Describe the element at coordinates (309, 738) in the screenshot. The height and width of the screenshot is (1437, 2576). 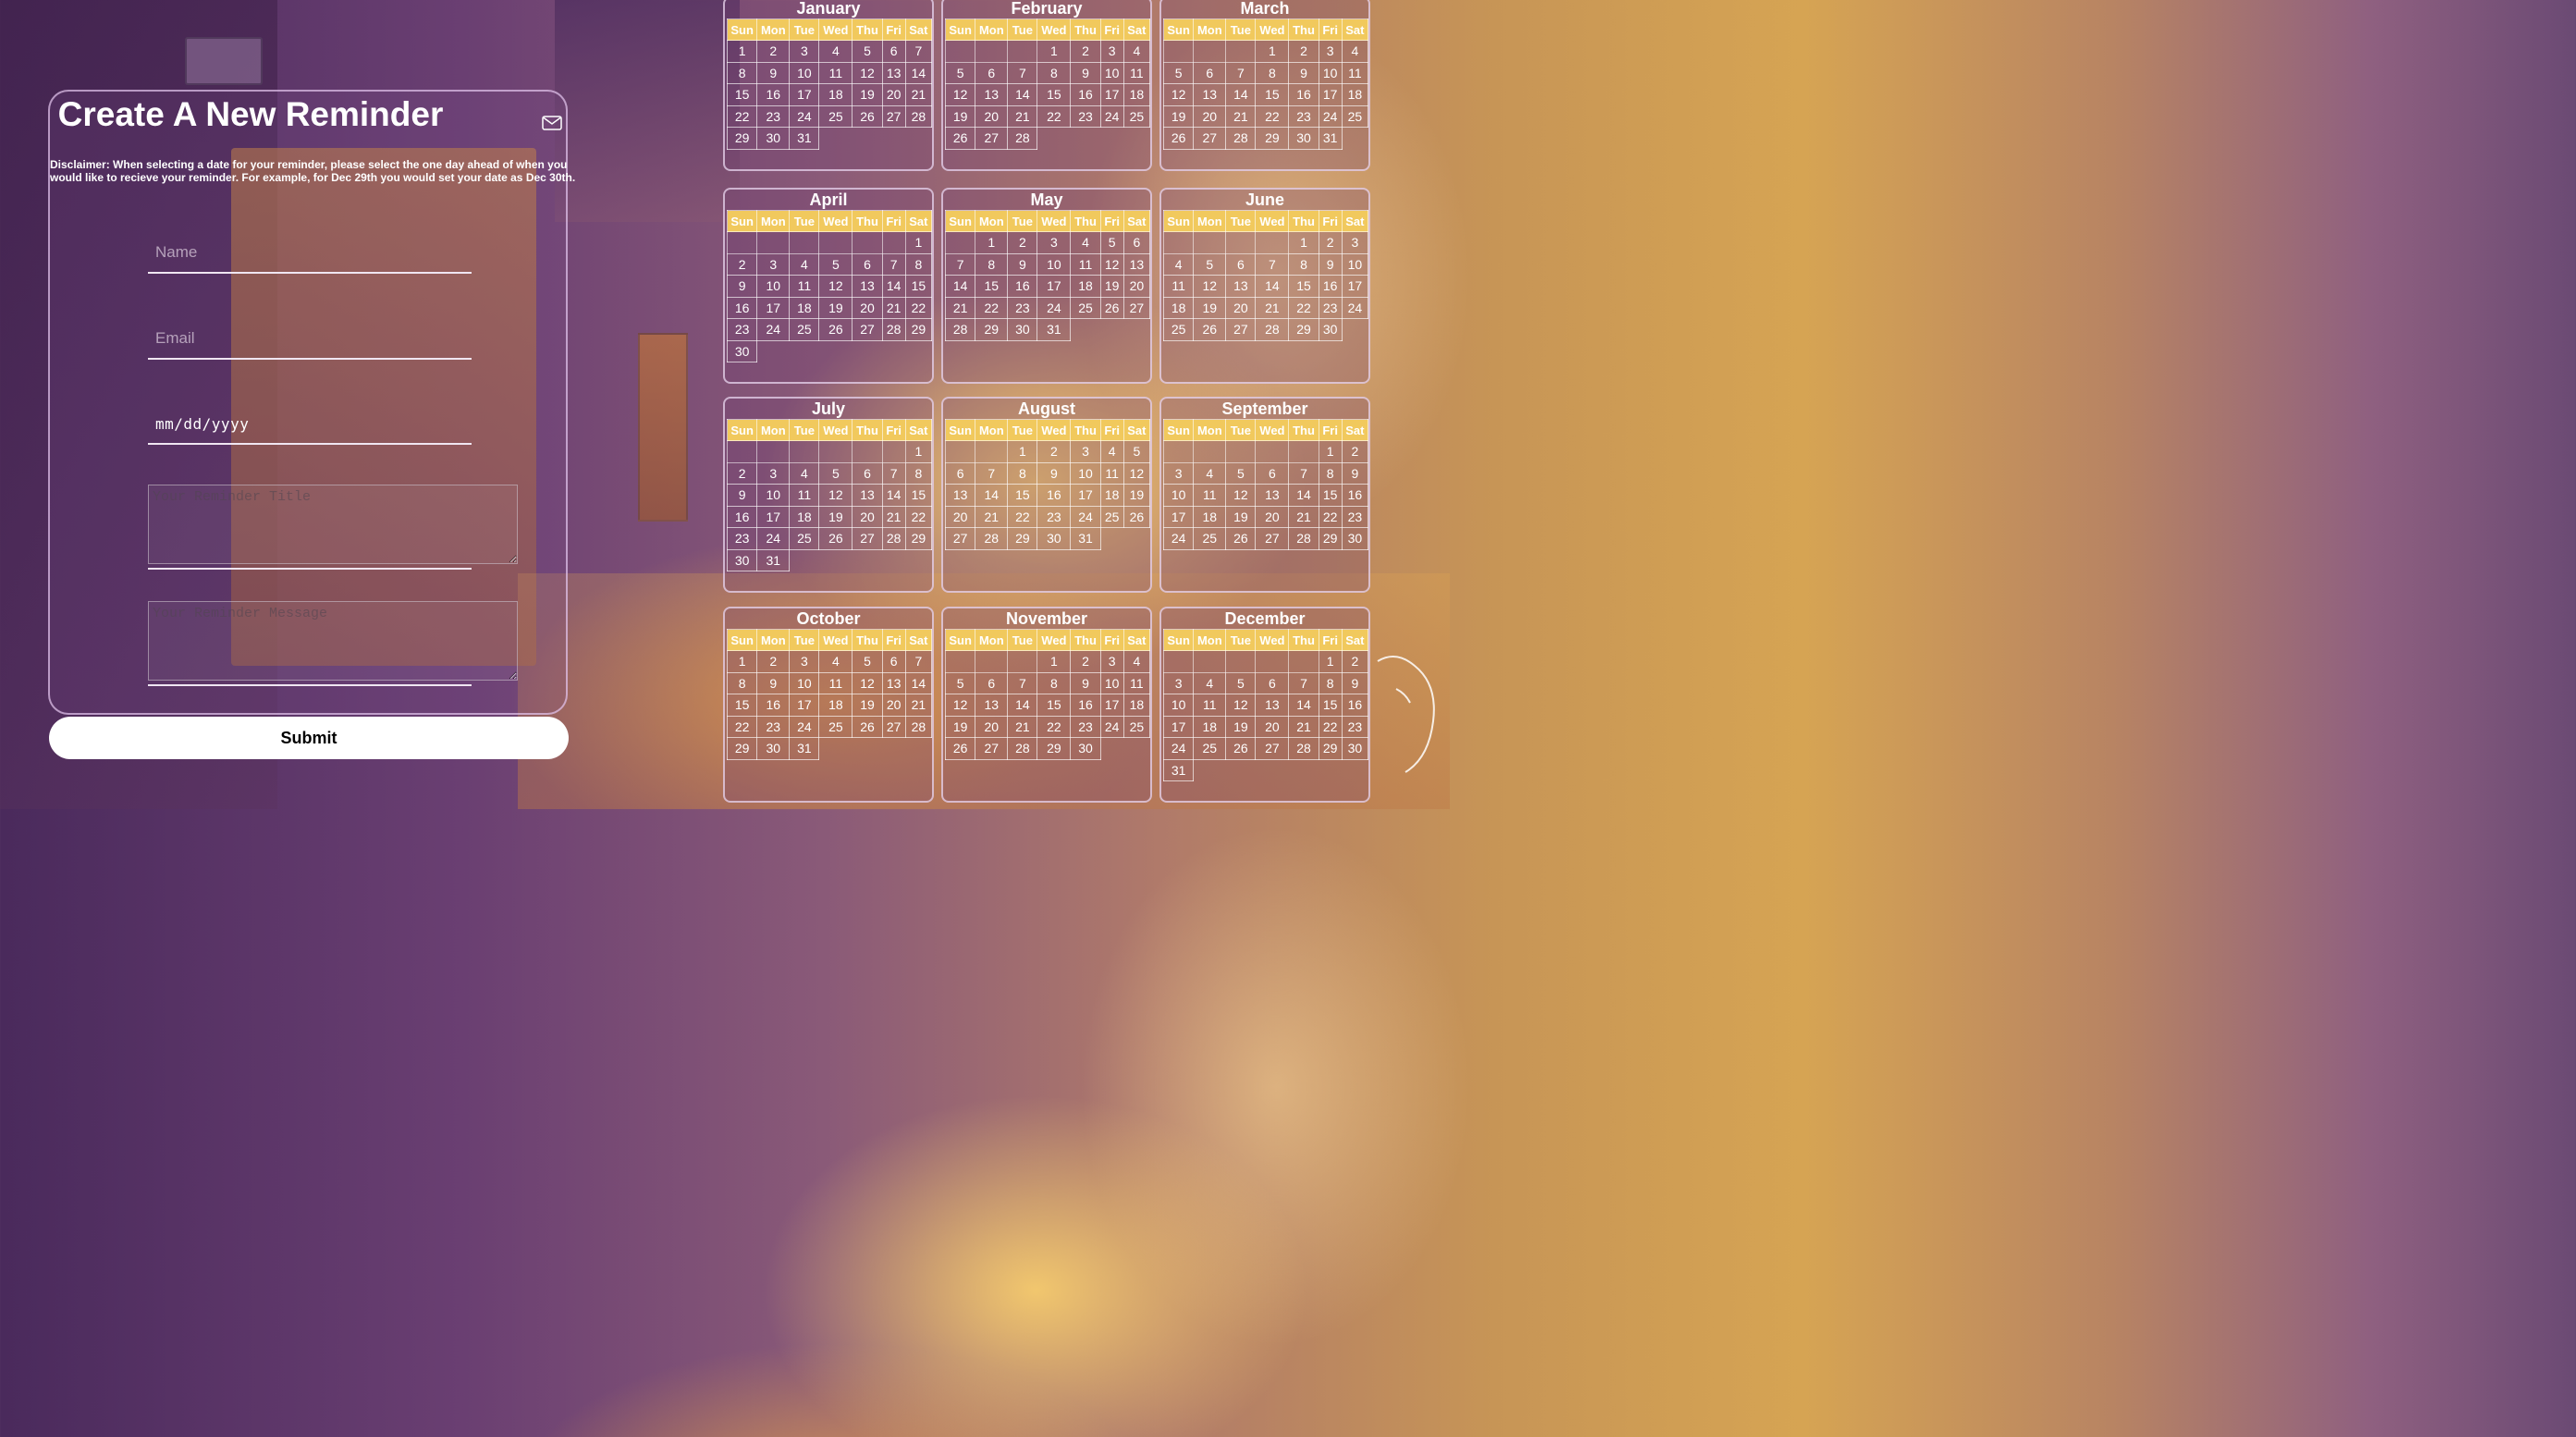
I see `submit-button: Submit` at that location.